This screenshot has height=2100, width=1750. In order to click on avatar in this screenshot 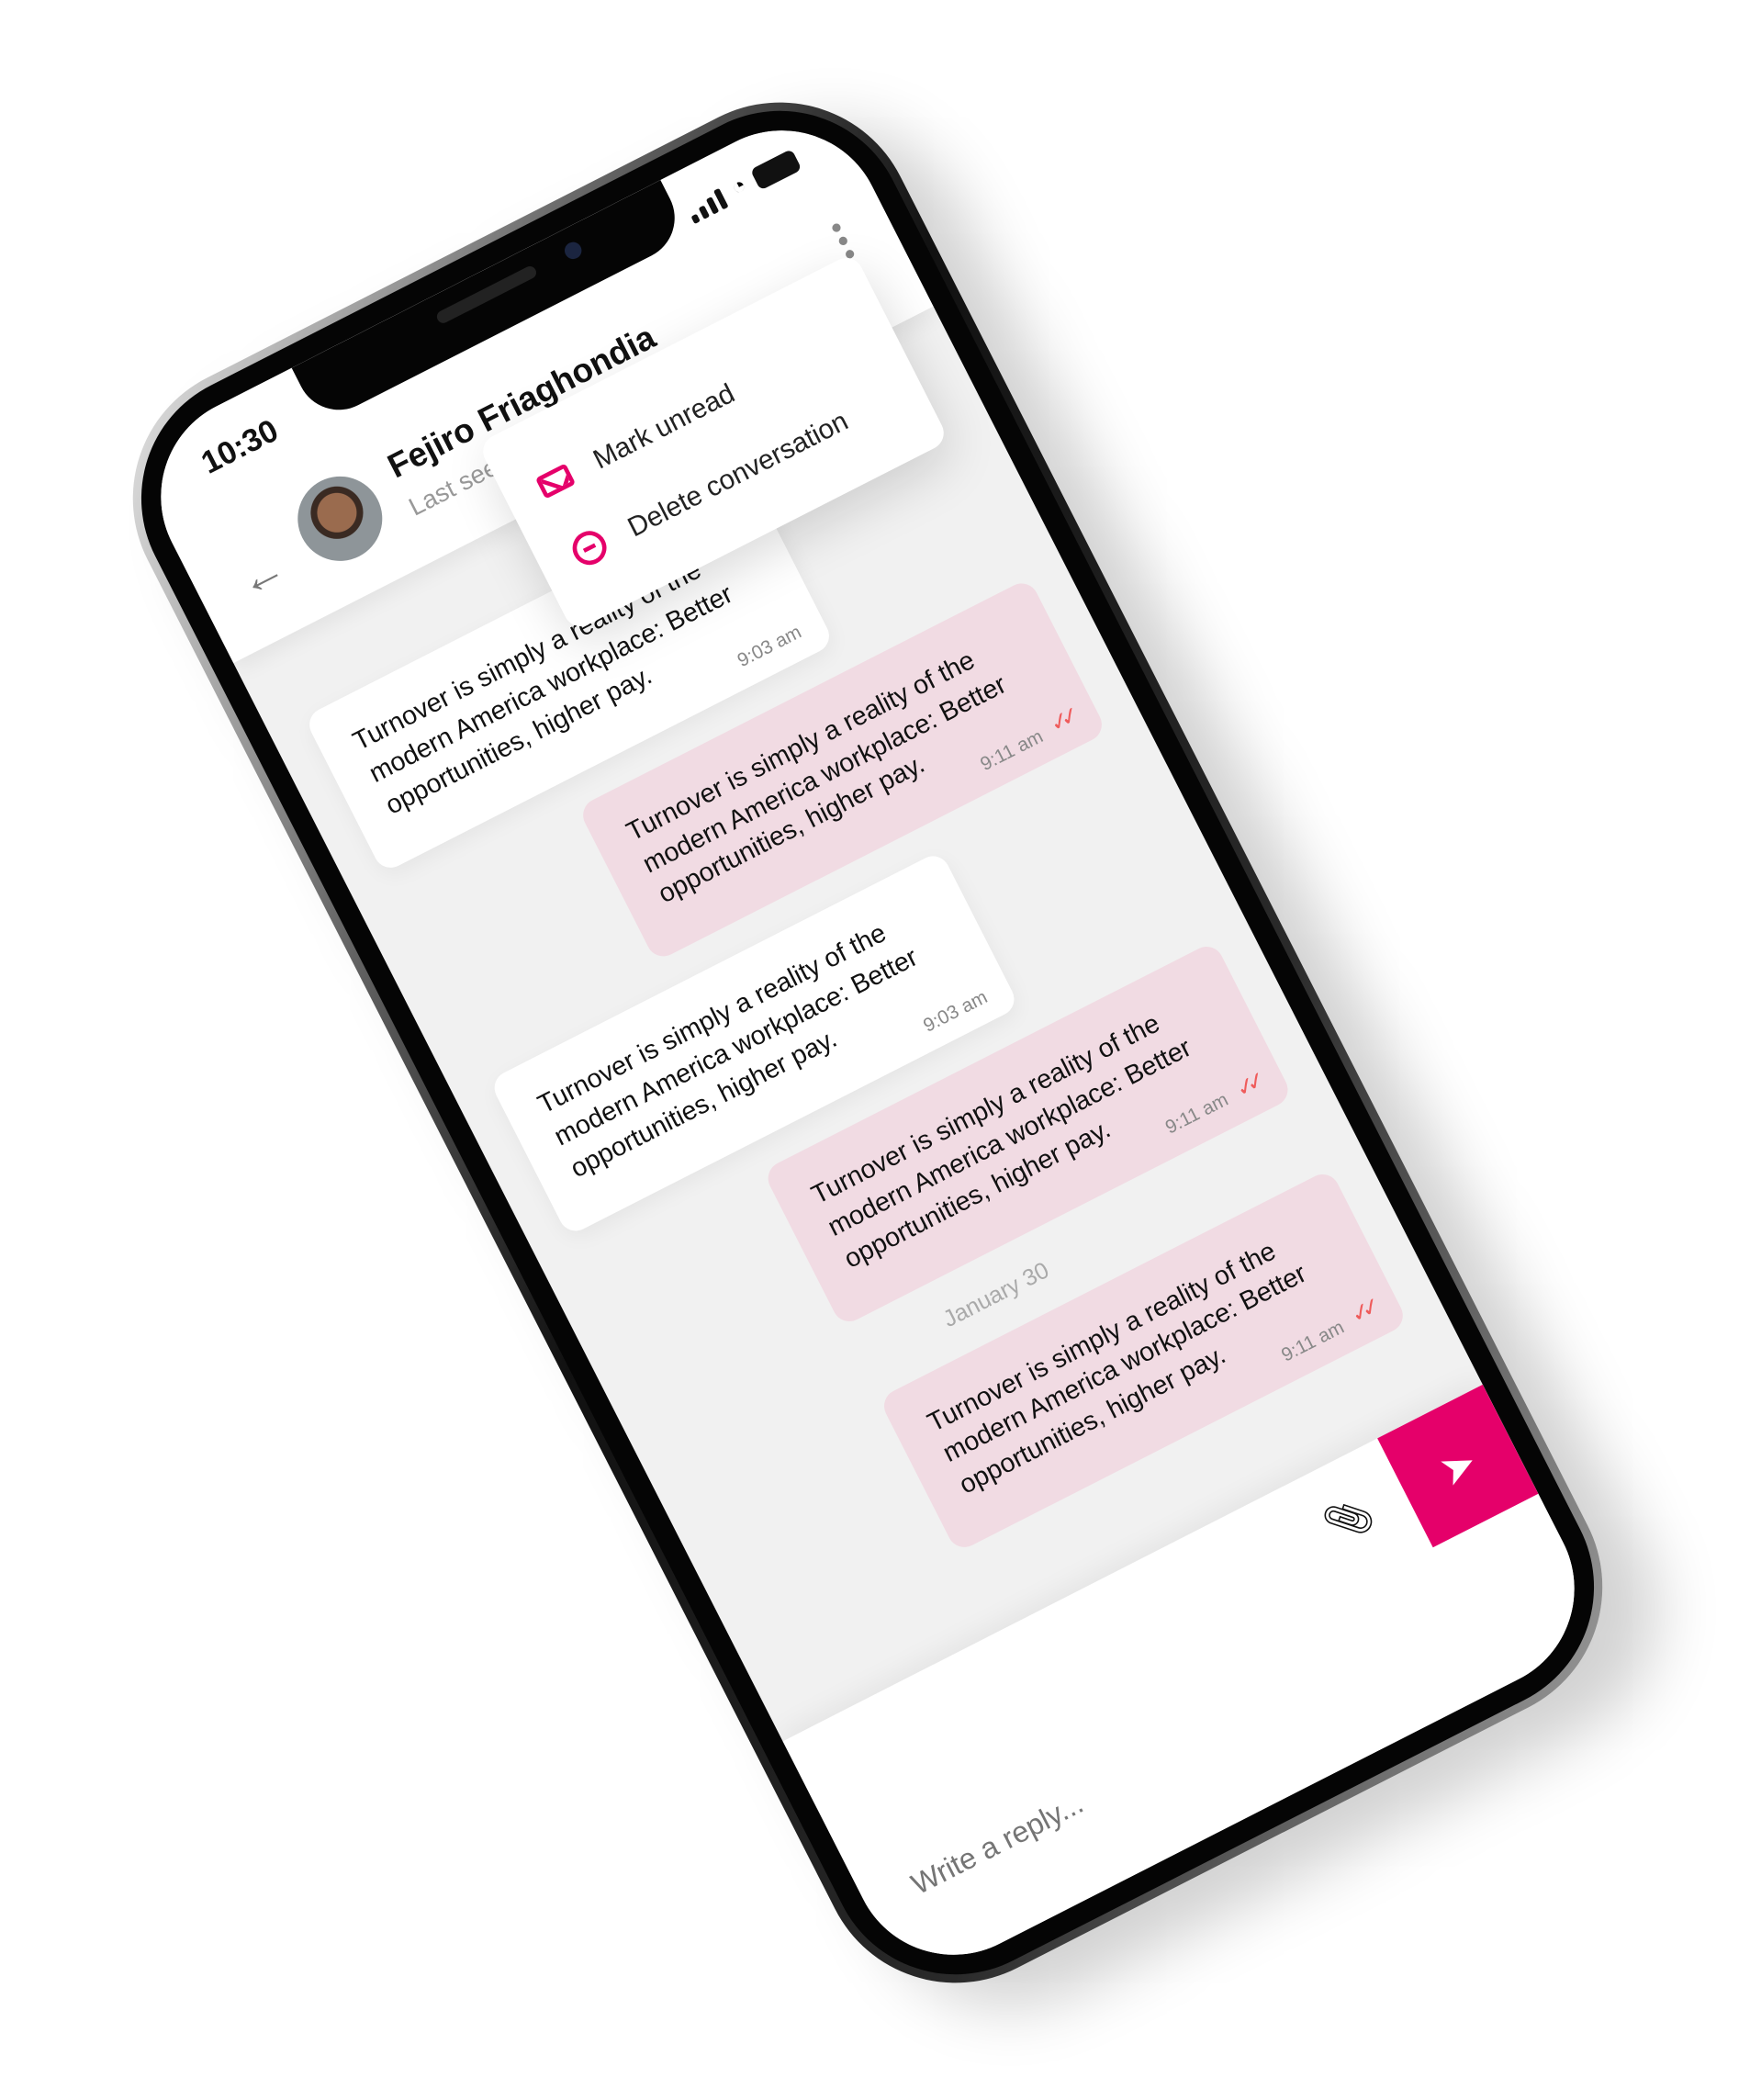, I will do `click(340, 518)`.